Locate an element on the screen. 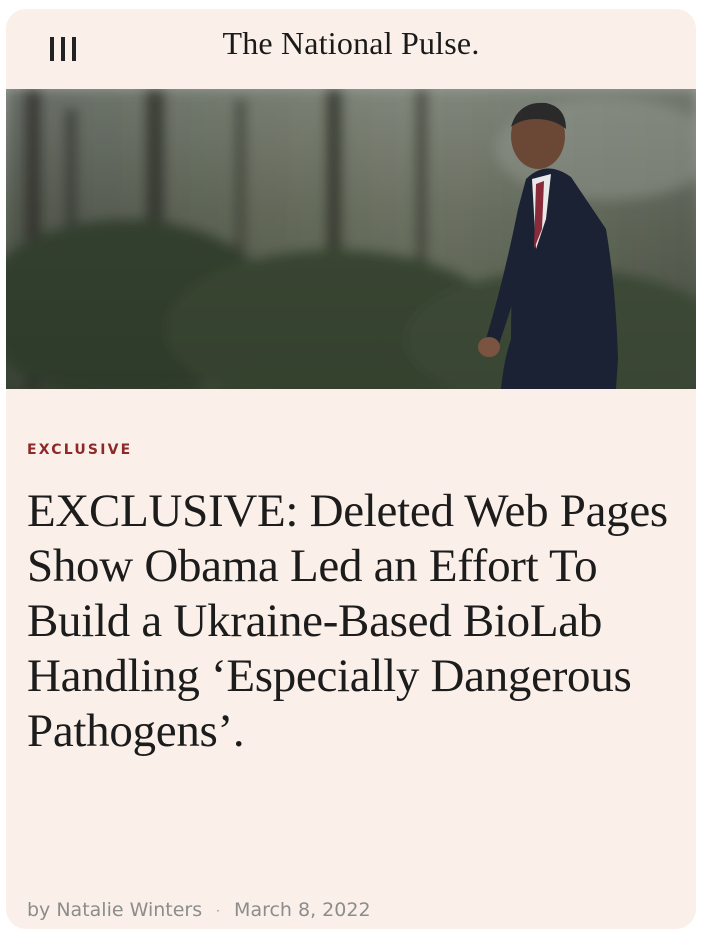 The width and height of the screenshot is (718, 934). category-tag: EXCLUSIVE is located at coordinates (79, 450).